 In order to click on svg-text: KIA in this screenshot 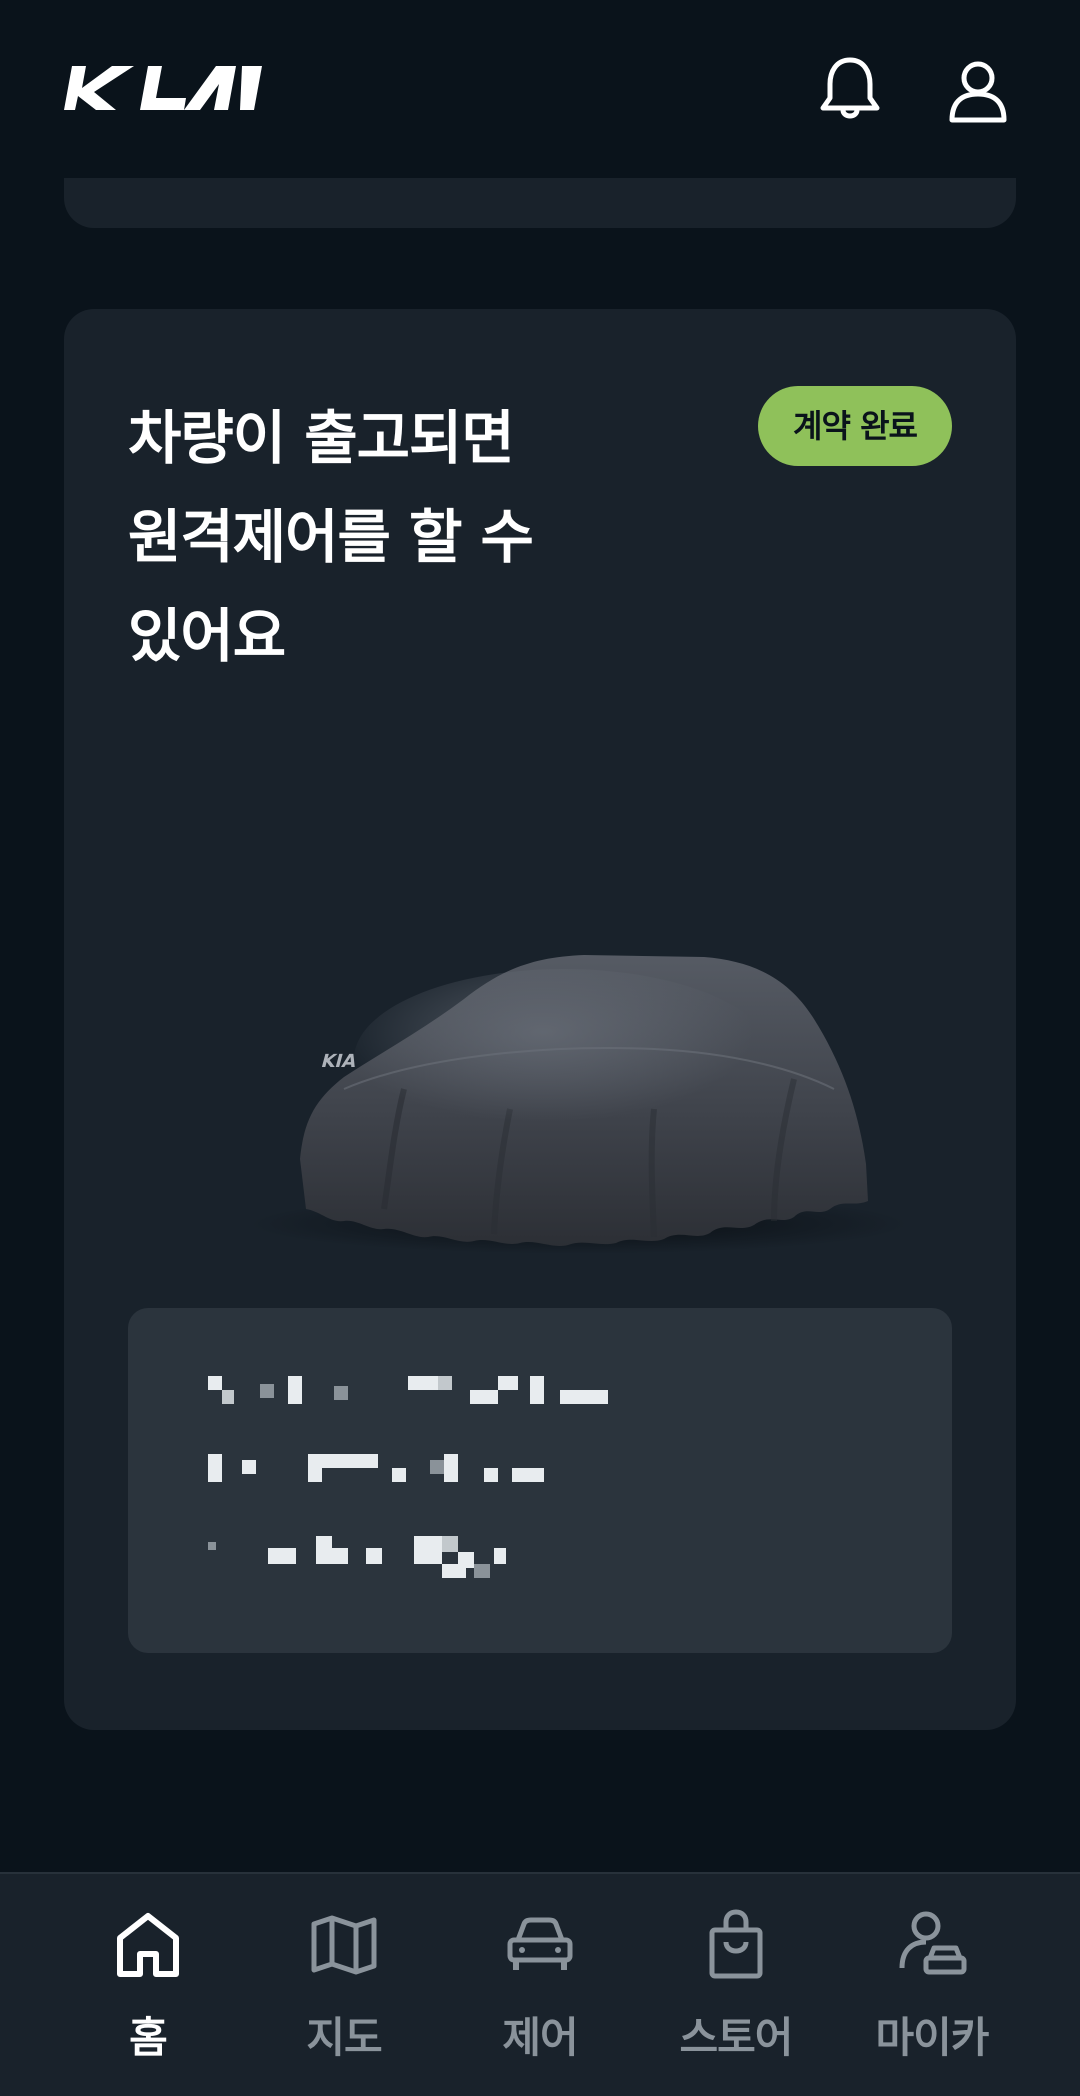, I will do `click(339, 1061)`.